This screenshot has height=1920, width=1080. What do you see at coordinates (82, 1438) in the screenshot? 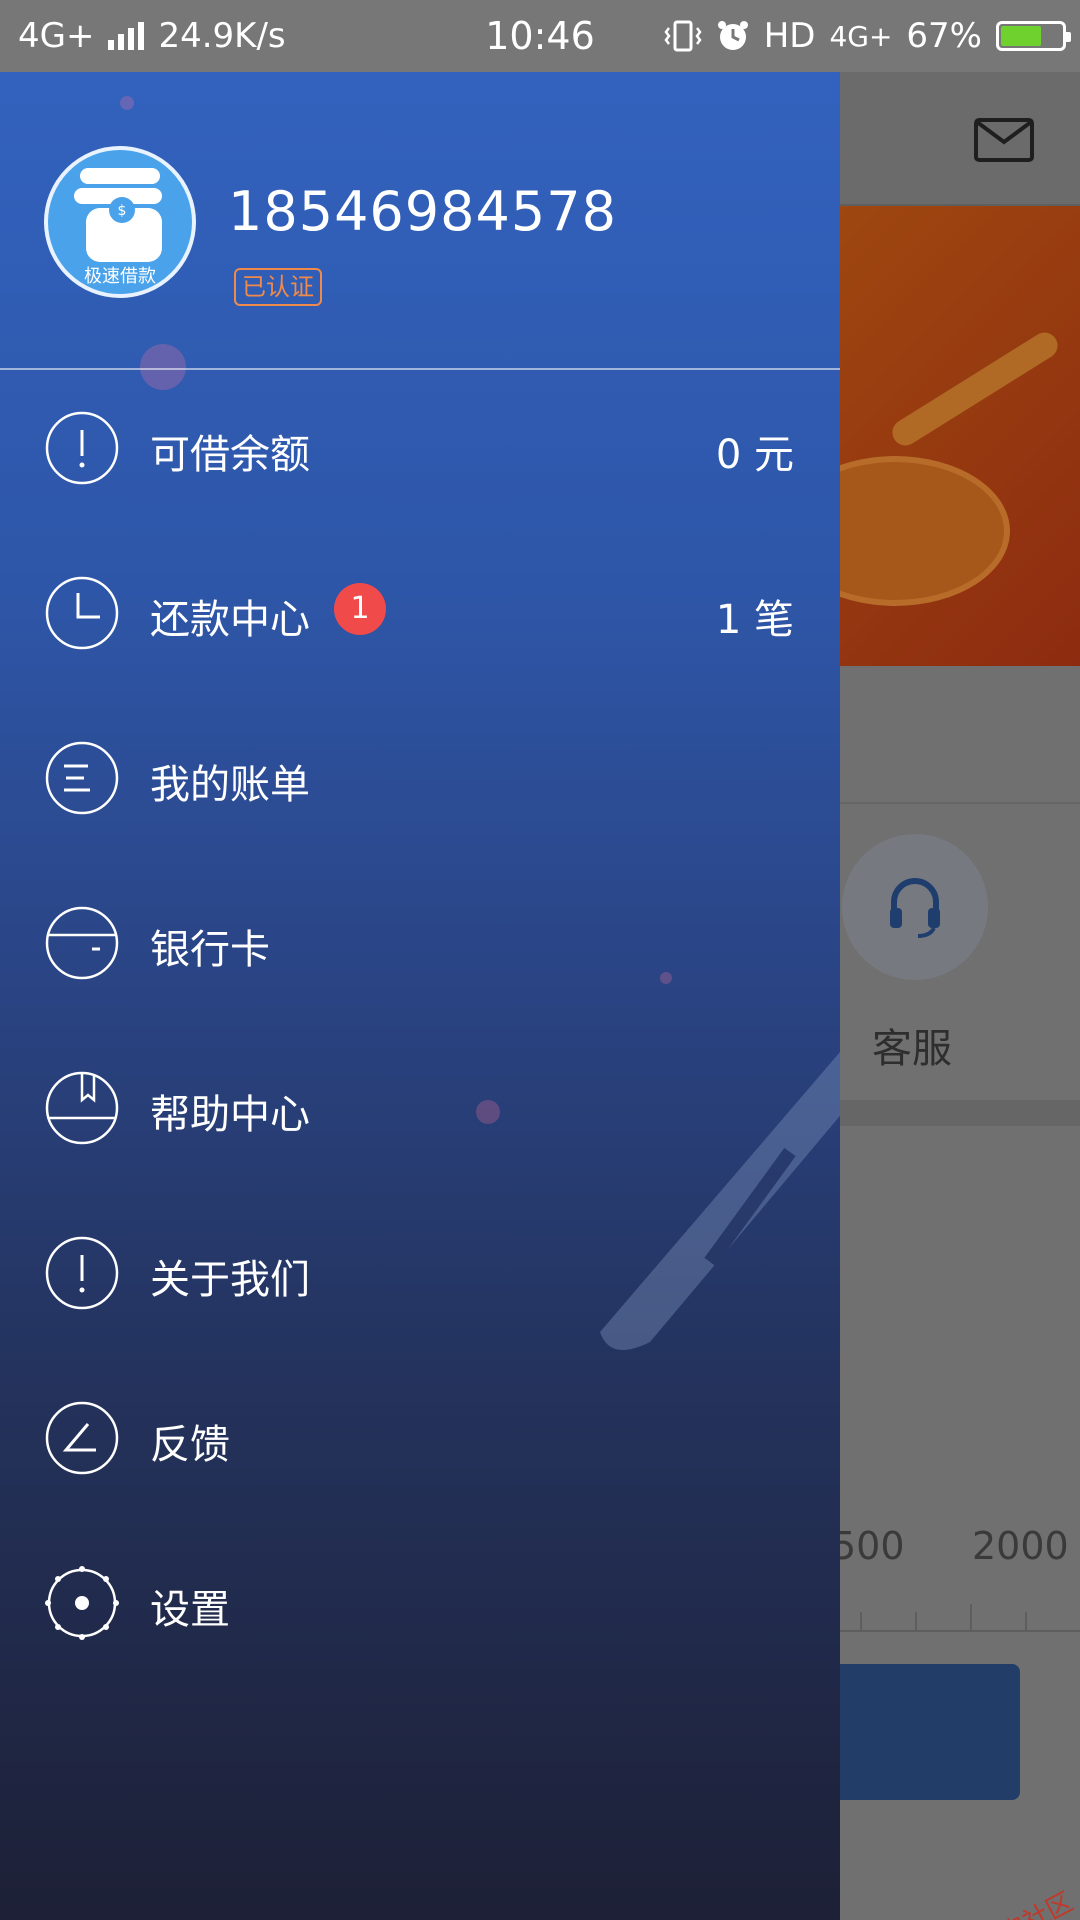
I see `feedback-icon` at bounding box center [82, 1438].